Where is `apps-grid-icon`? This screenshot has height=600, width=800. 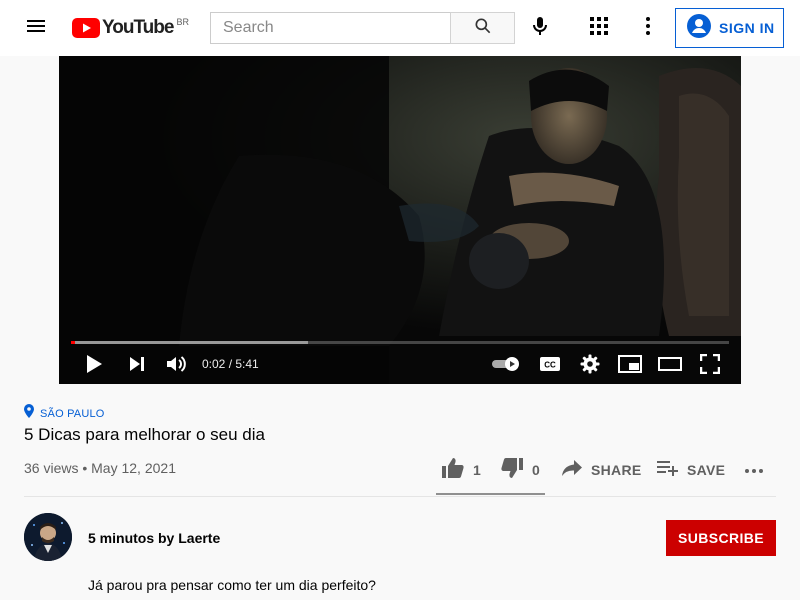 apps-grid-icon is located at coordinates (599, 28).